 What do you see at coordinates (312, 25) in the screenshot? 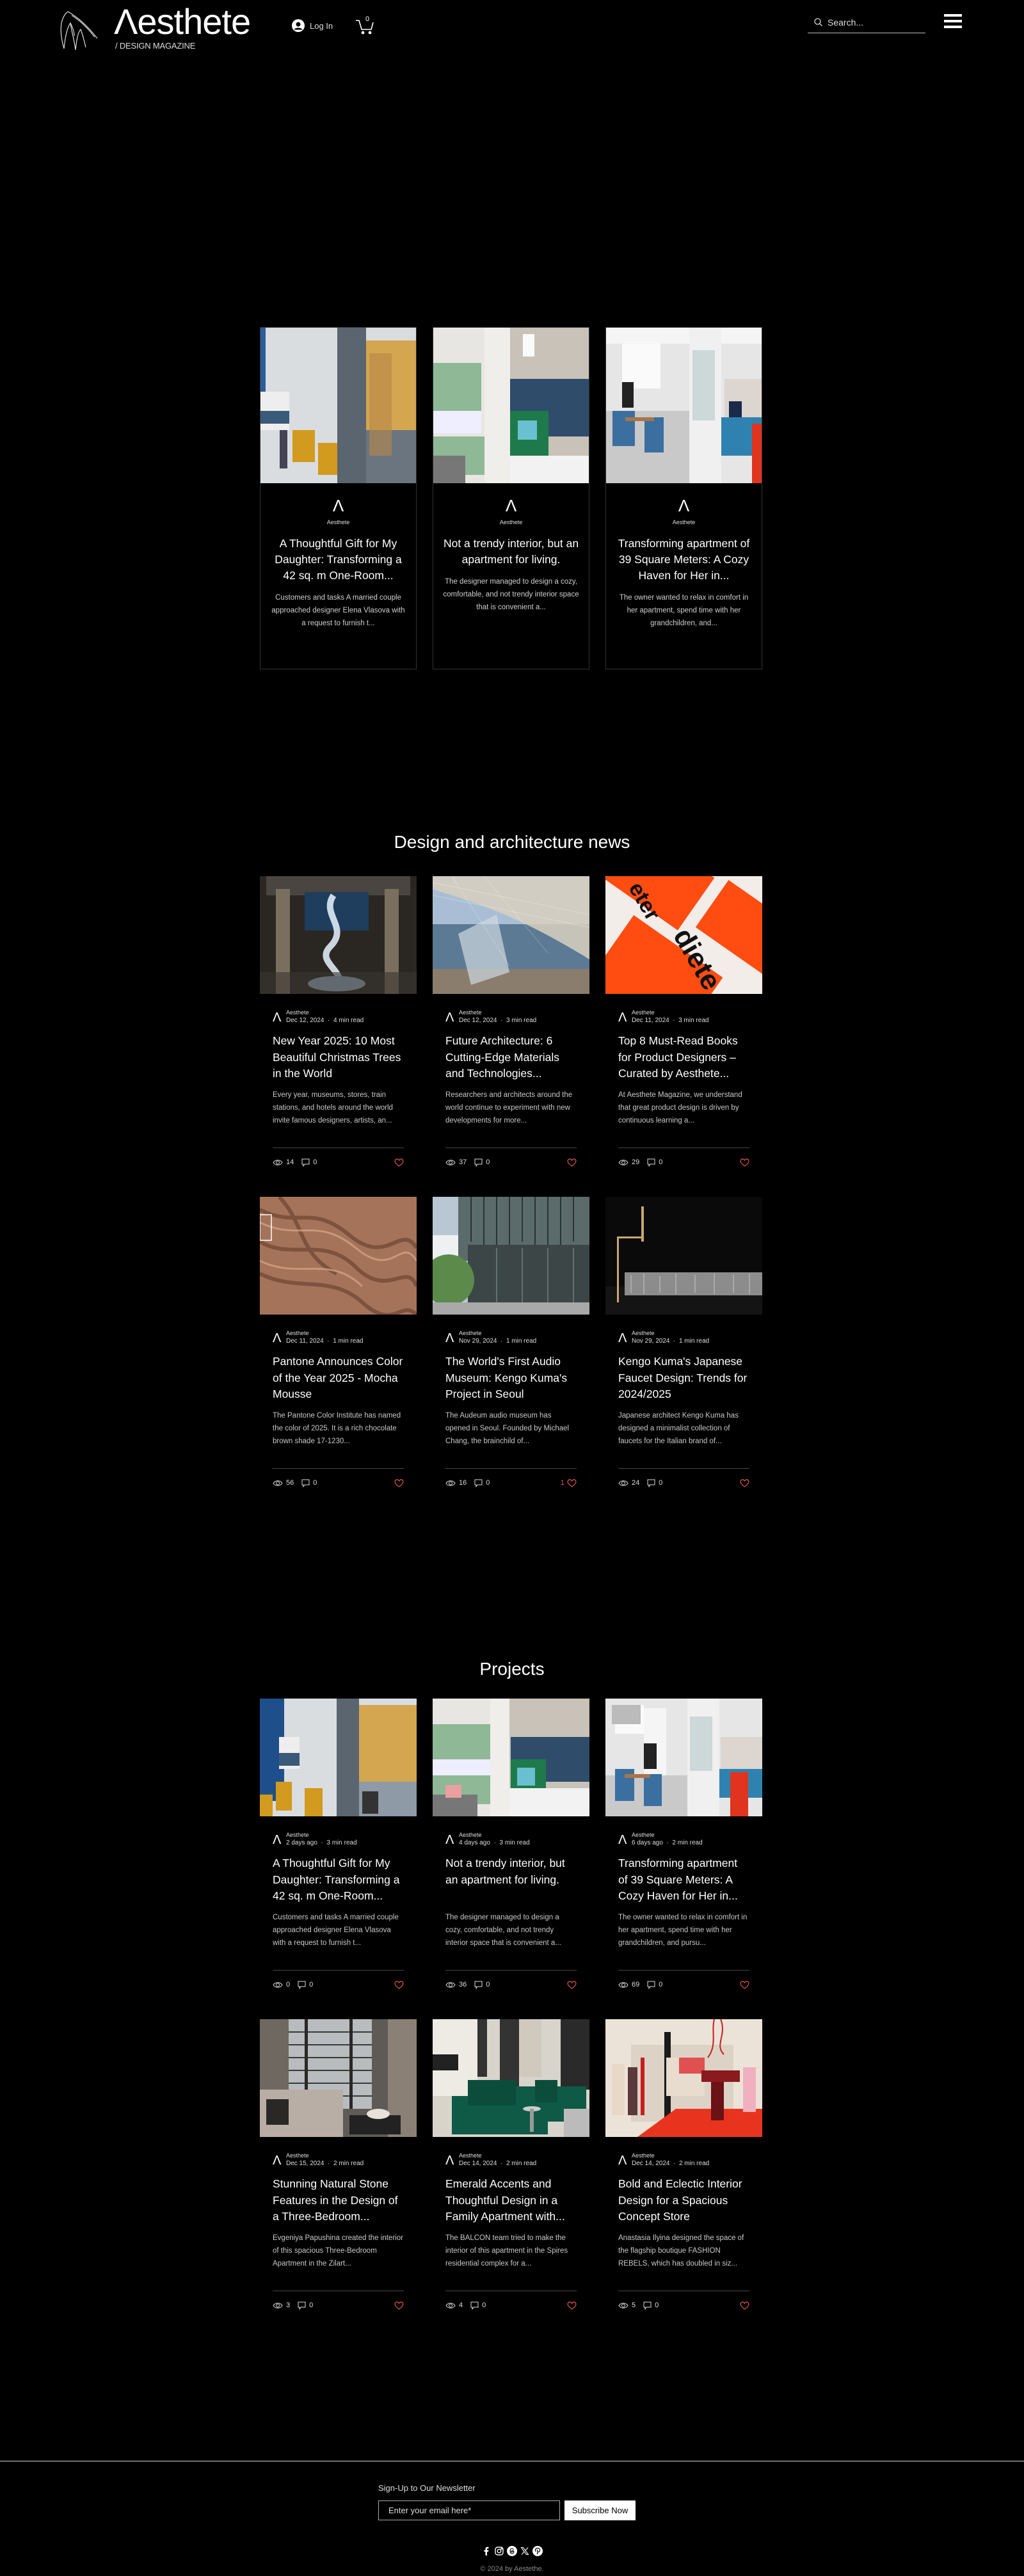
I see `login-button: Log In` at bounding box center [312, 25].